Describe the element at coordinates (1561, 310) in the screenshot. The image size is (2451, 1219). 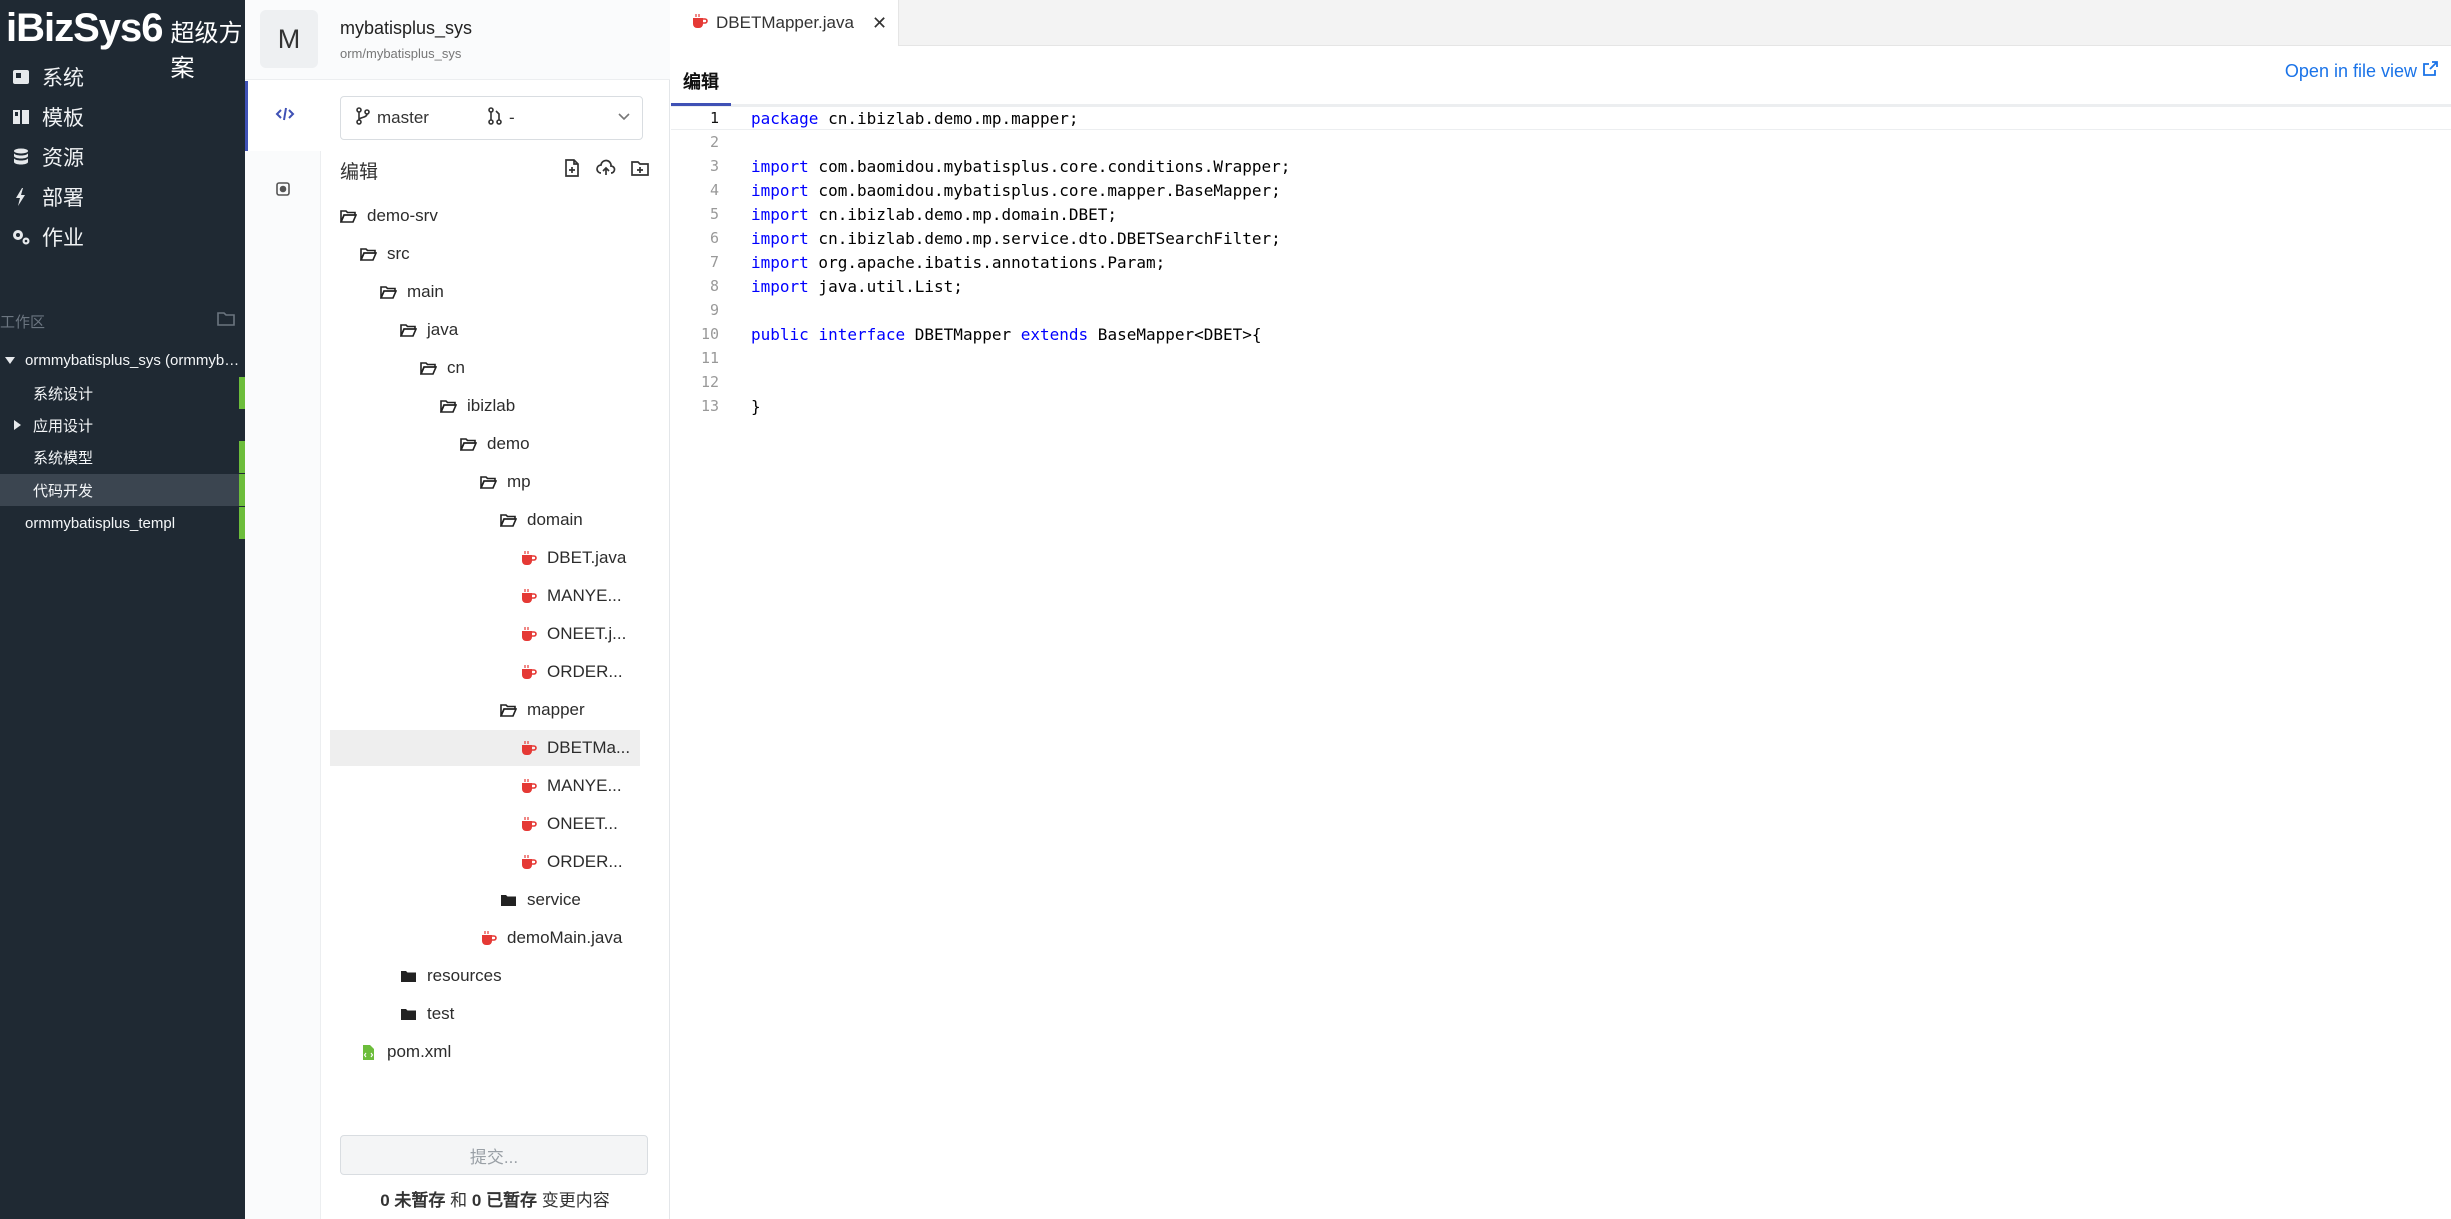
I see `code-line: 9` at that location.